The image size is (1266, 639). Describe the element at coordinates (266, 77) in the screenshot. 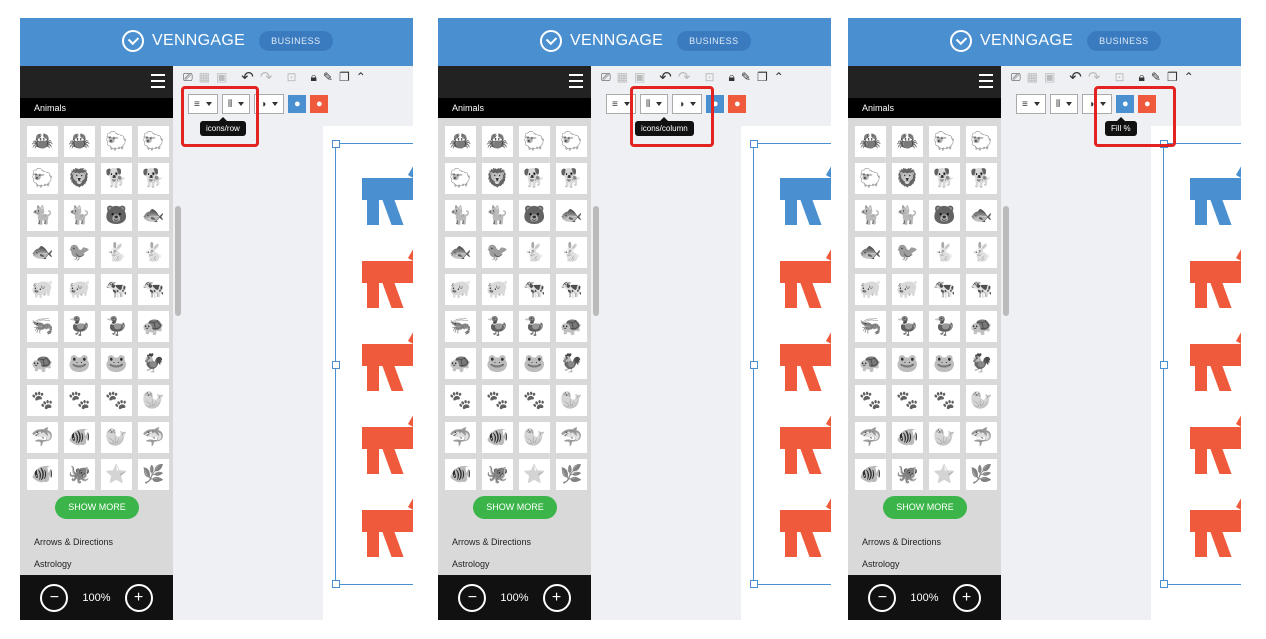

I see `redo-icon: ↷` at that location.